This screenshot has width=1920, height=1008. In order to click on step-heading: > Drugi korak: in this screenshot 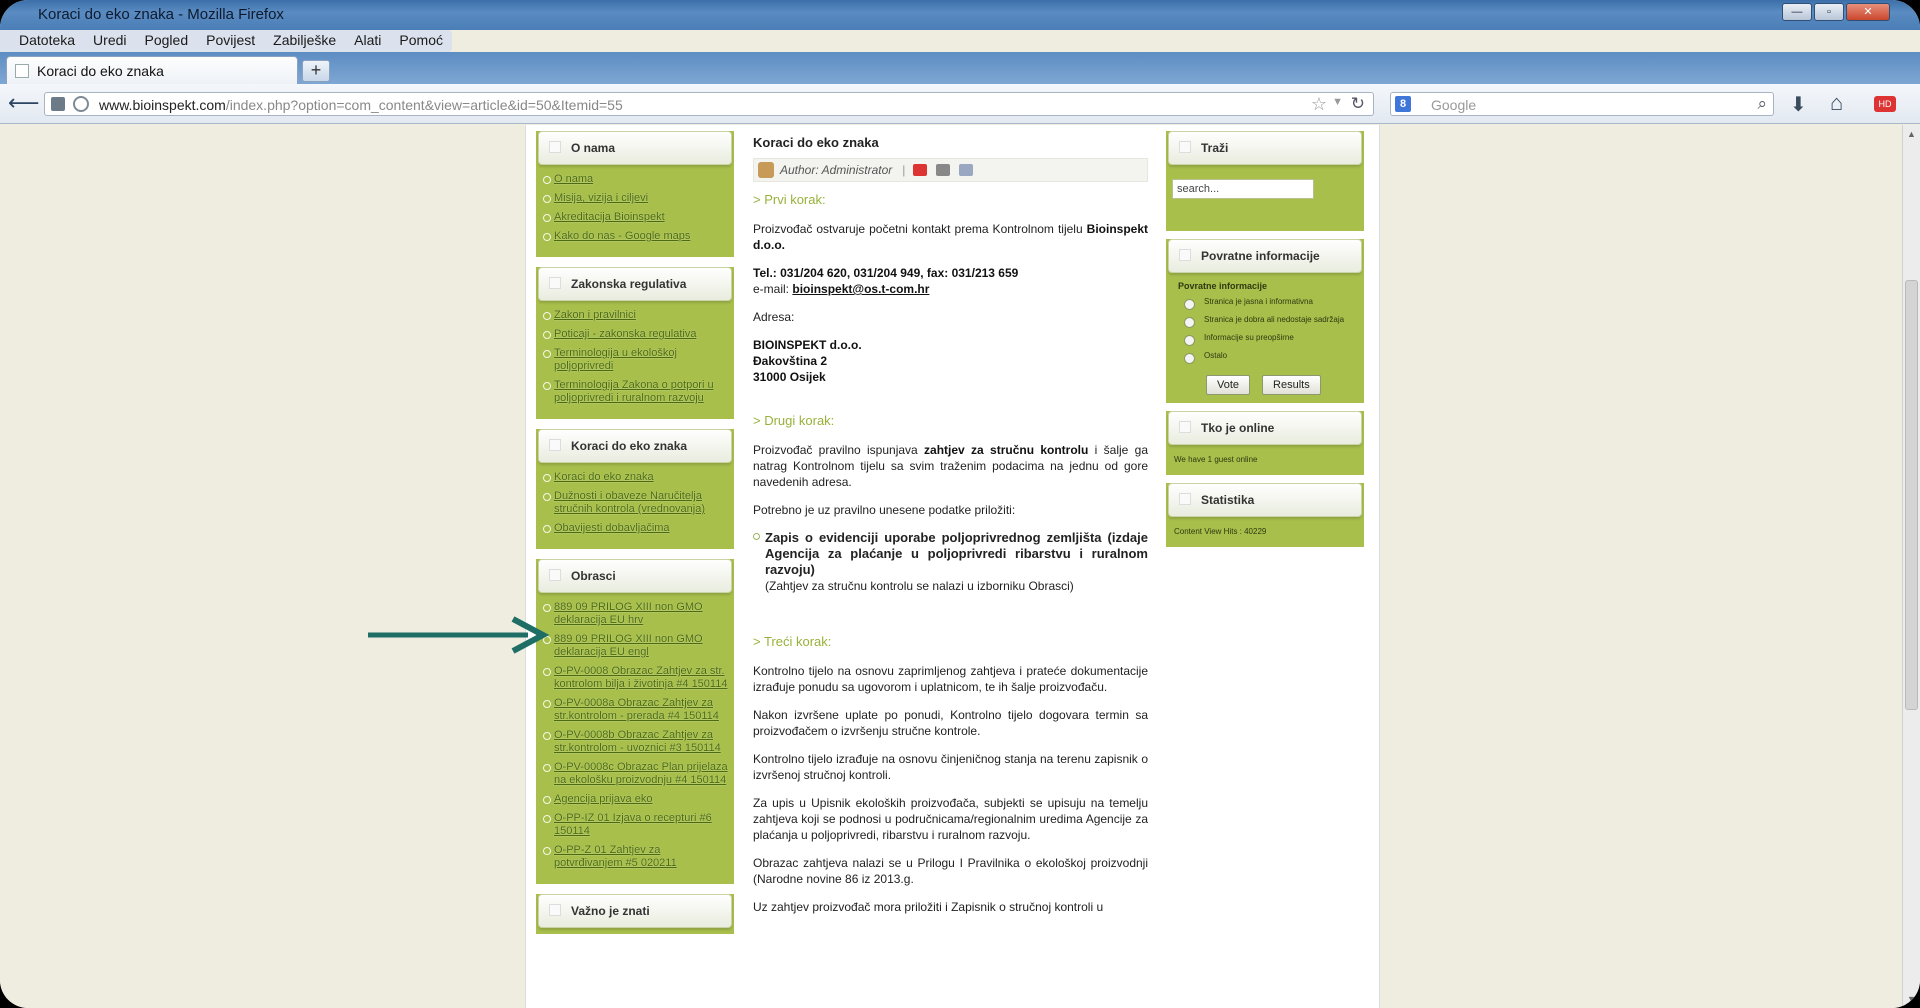, I will do `click(794, 420)`.